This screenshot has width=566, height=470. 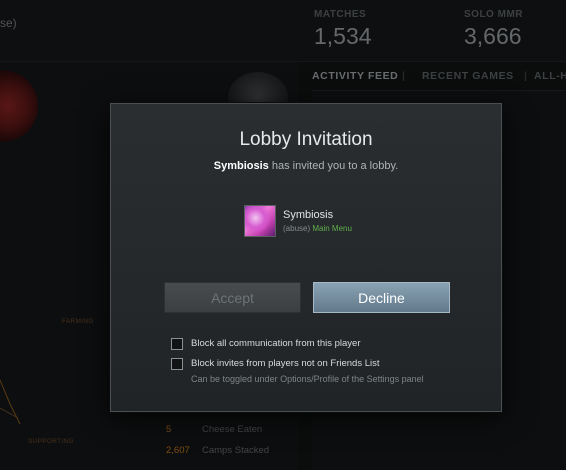 I want to click on inviter-player-card: Symbiosis (abuse) Main Menu, so click(x=354, y=222).